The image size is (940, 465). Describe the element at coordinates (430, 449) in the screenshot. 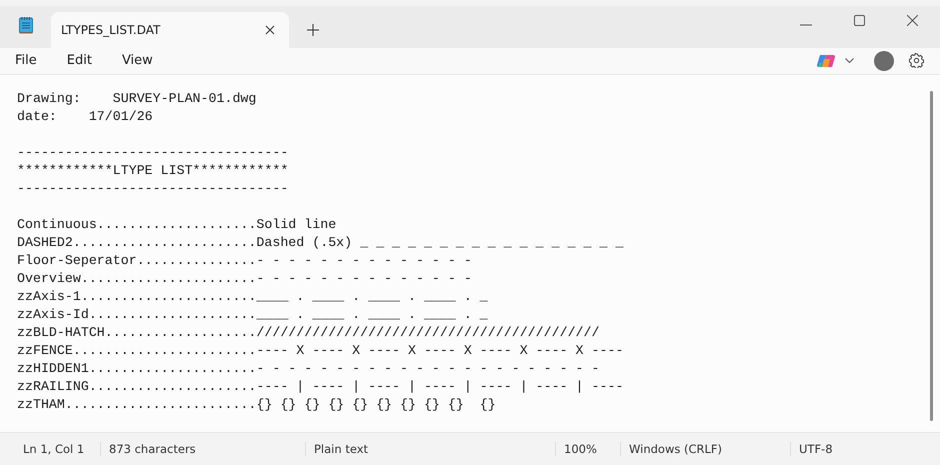

I see `status-text: Plain text` at that location.